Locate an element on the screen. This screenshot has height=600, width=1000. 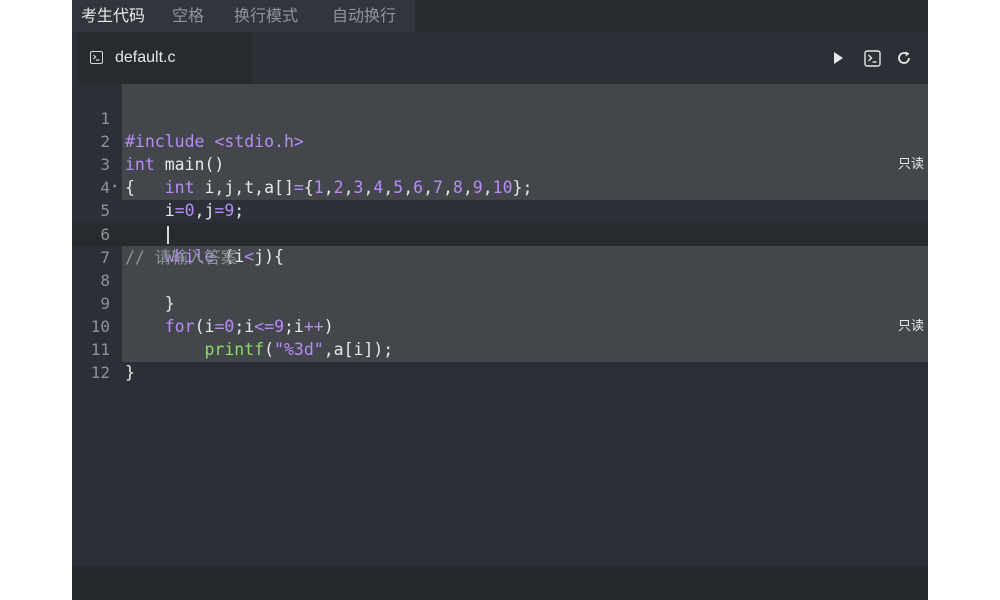
code-line: 4 i=0,j=9; is located at coordinates (500, 186).